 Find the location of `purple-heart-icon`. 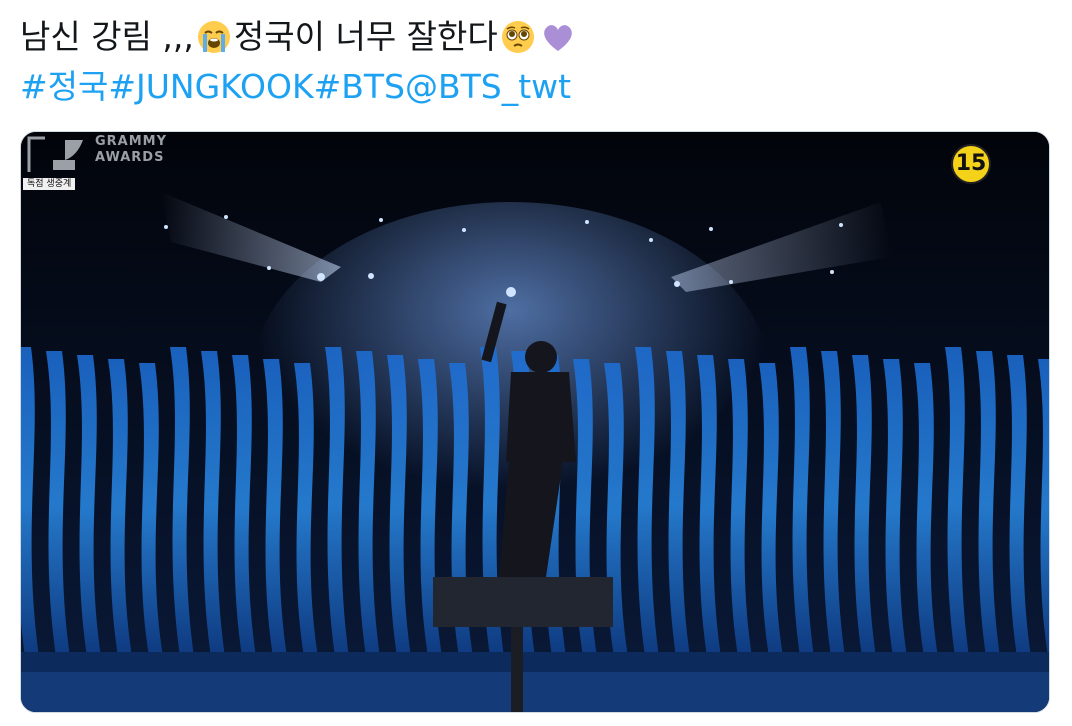

purple-heart-icon is located at coordinates (557, 38).